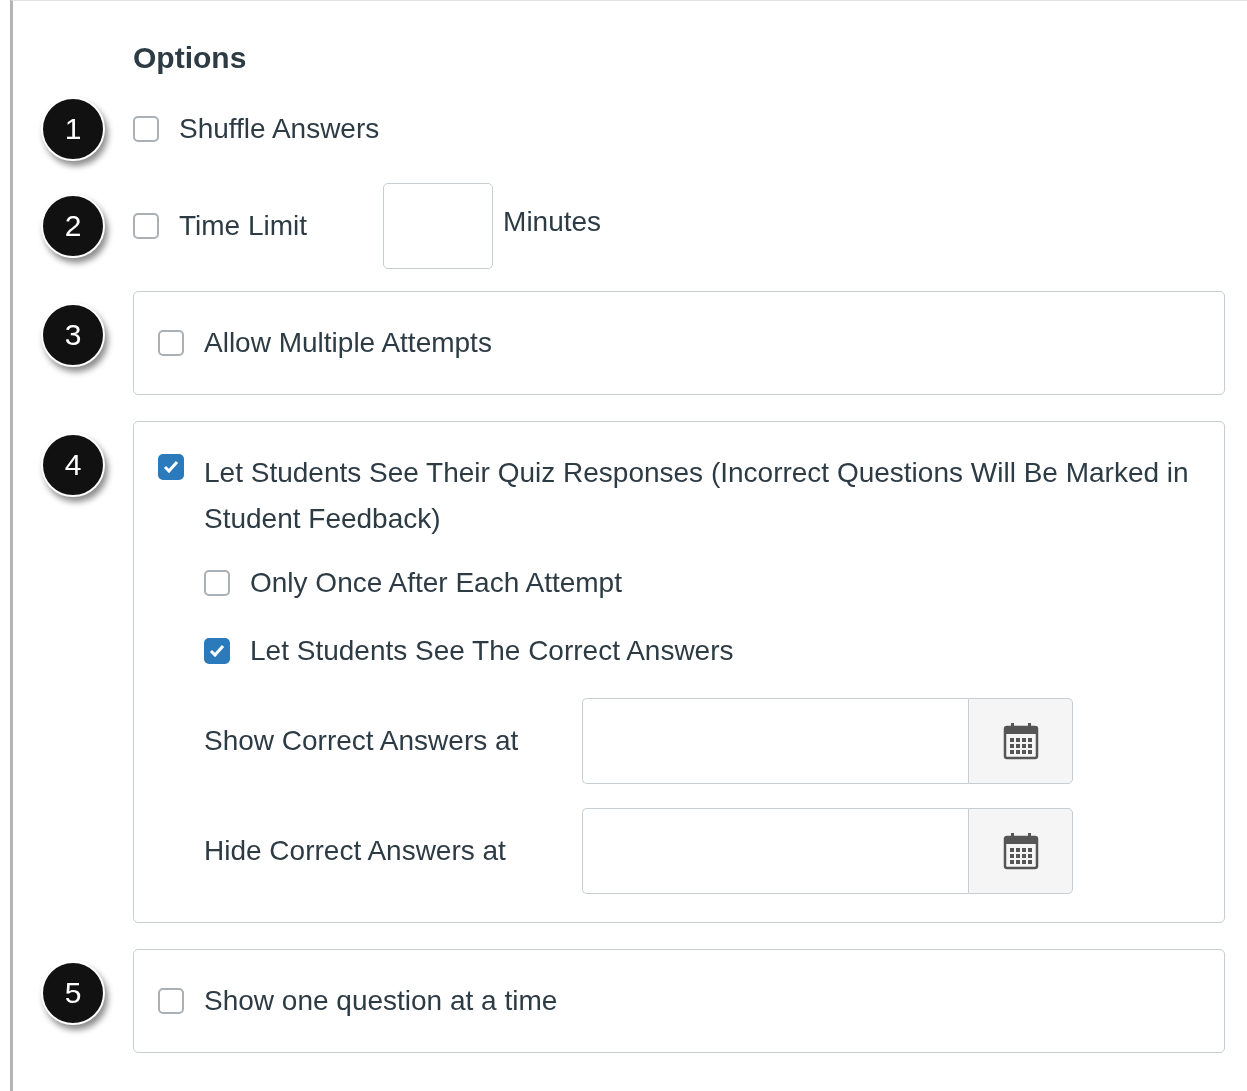  I want to click on option-label: Allow Multiple Attempts, so click(348, 343).